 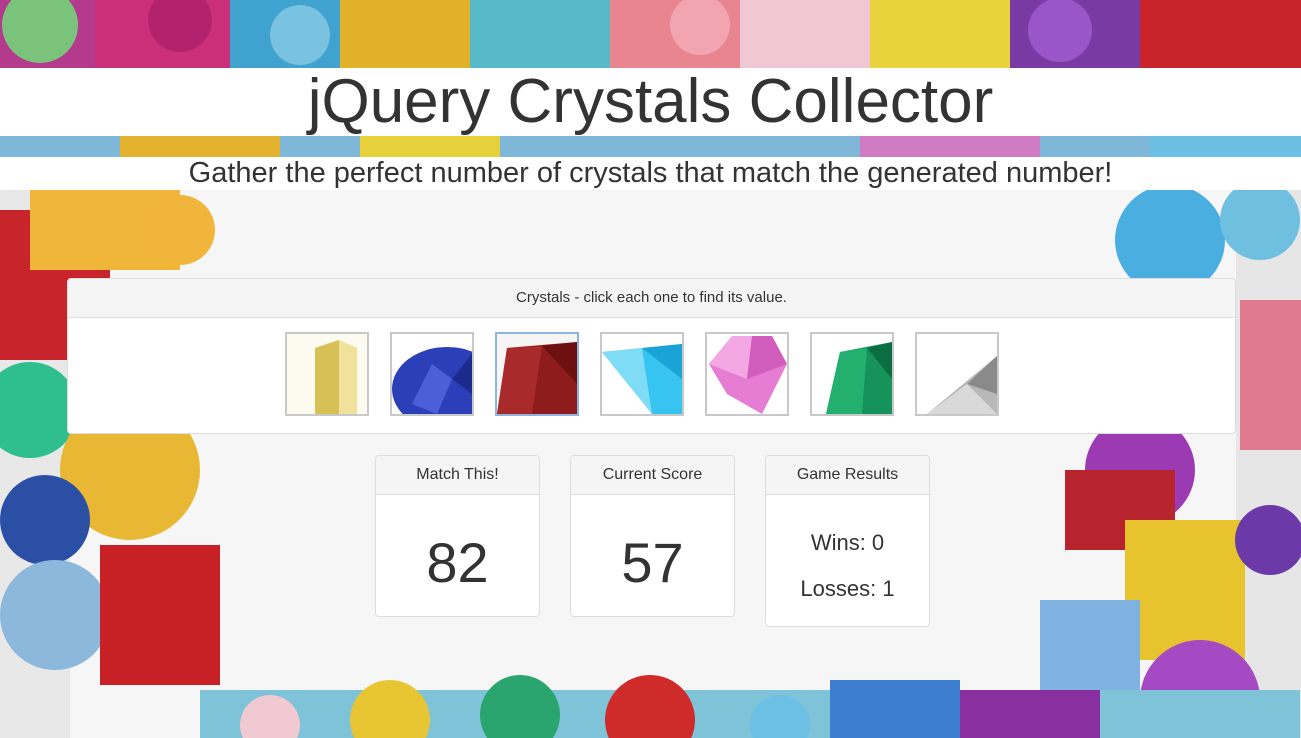 What do you see at coordinates (652, 475) in the screenshot?
I see `score-card-heading: Current Score` at bounding box center [652, 475].